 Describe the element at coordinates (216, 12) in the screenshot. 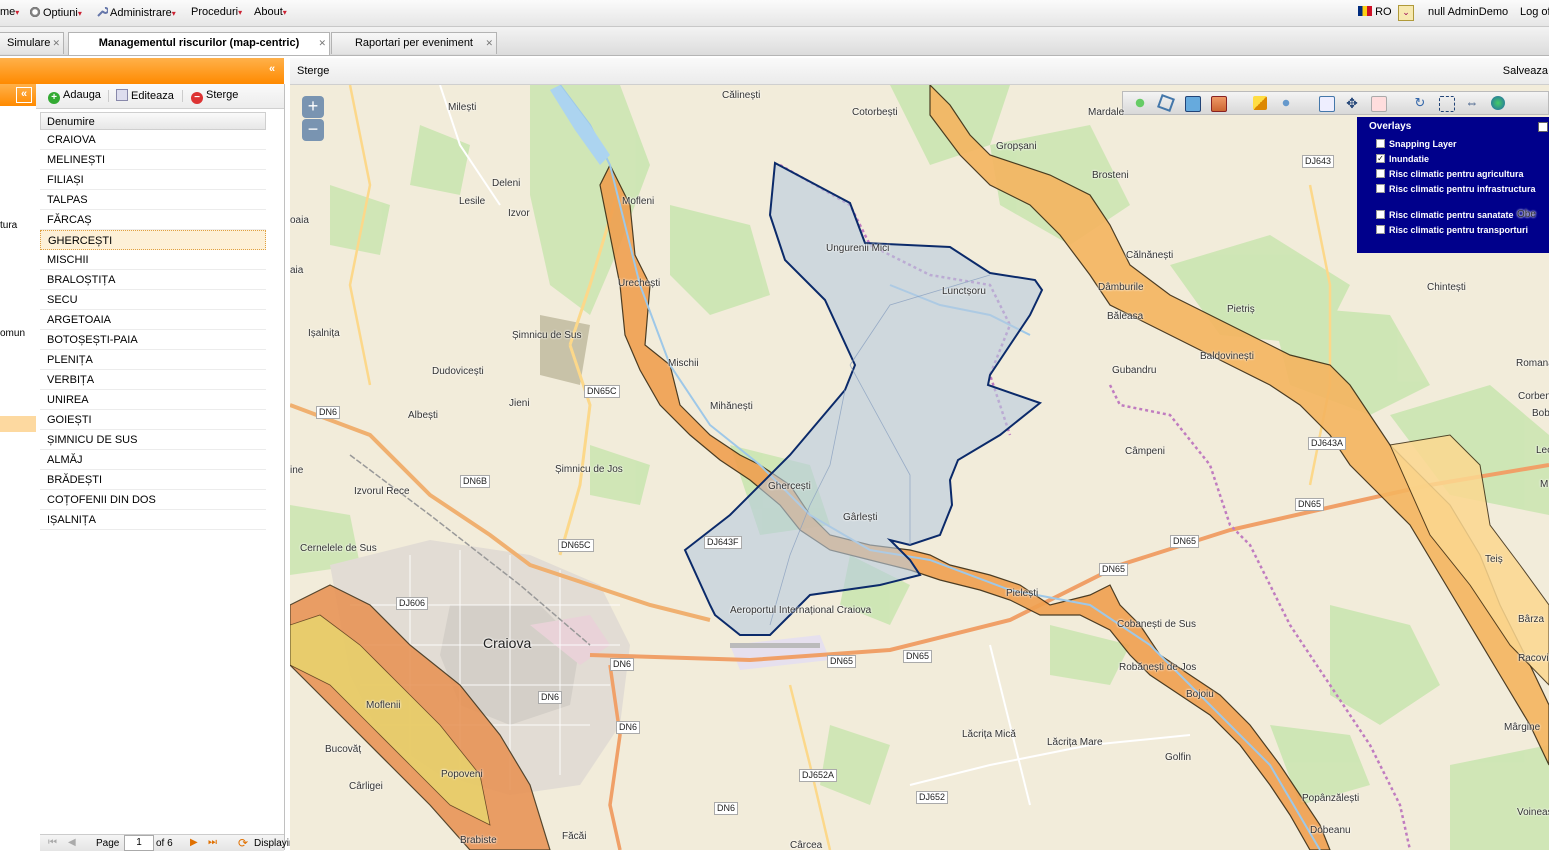

I see `menu-proceduri: Proceduri▾` at that location.